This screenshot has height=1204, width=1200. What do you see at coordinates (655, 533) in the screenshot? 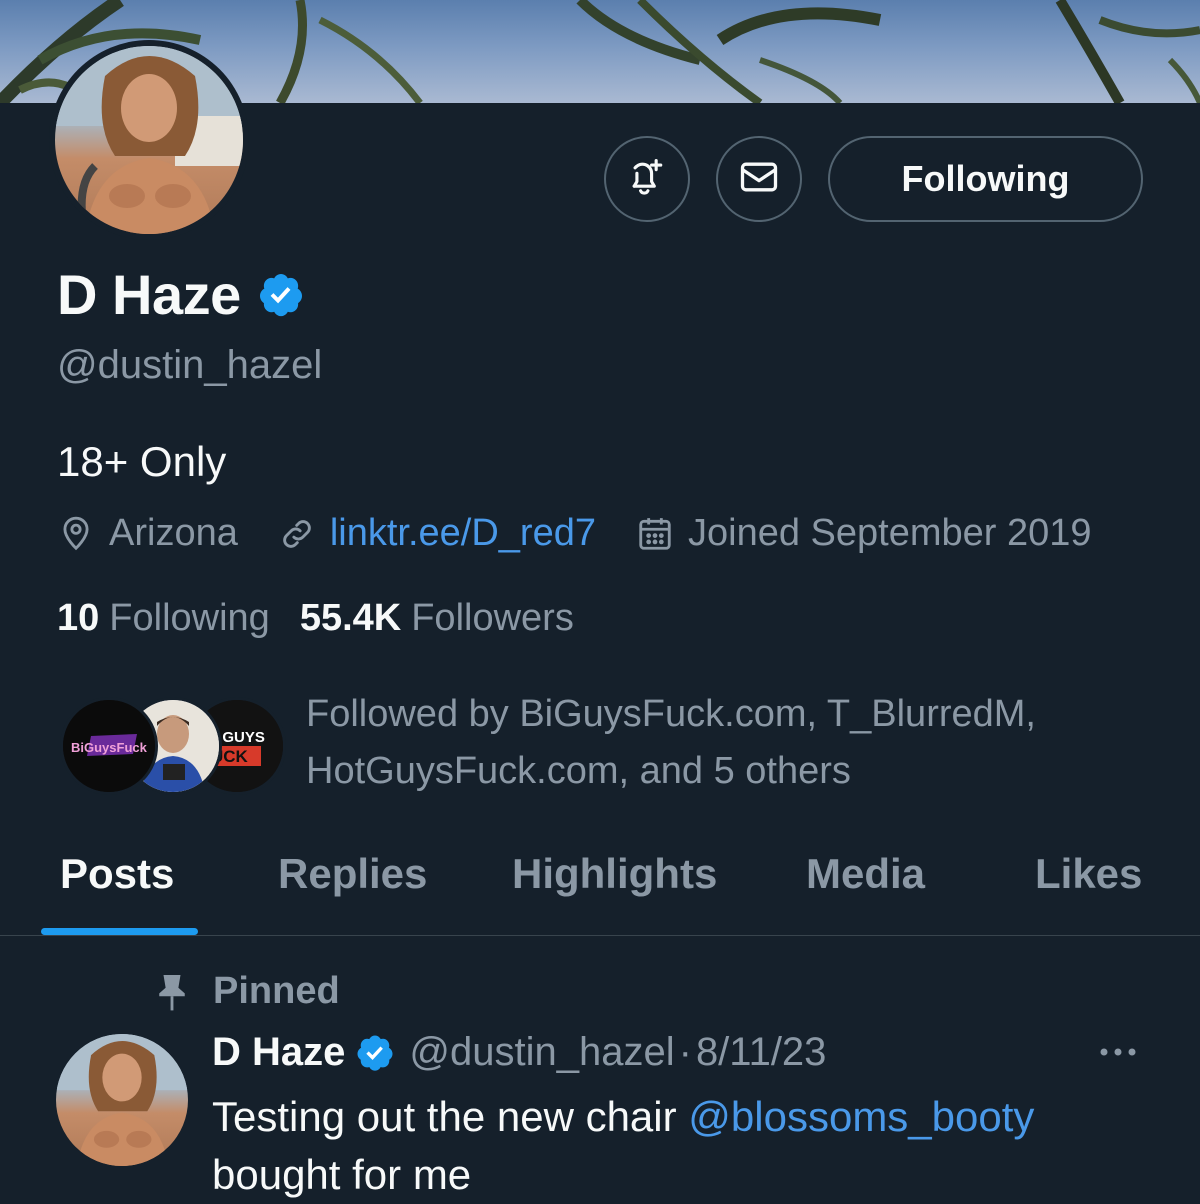
I see `calendar-icon` at bounding box center [655, 533].